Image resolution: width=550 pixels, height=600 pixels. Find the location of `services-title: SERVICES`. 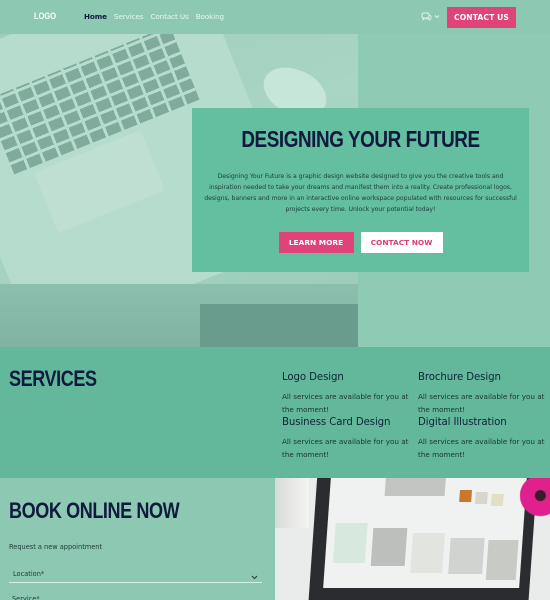

services-title: SERVICES is located at coordinates (53, 378).